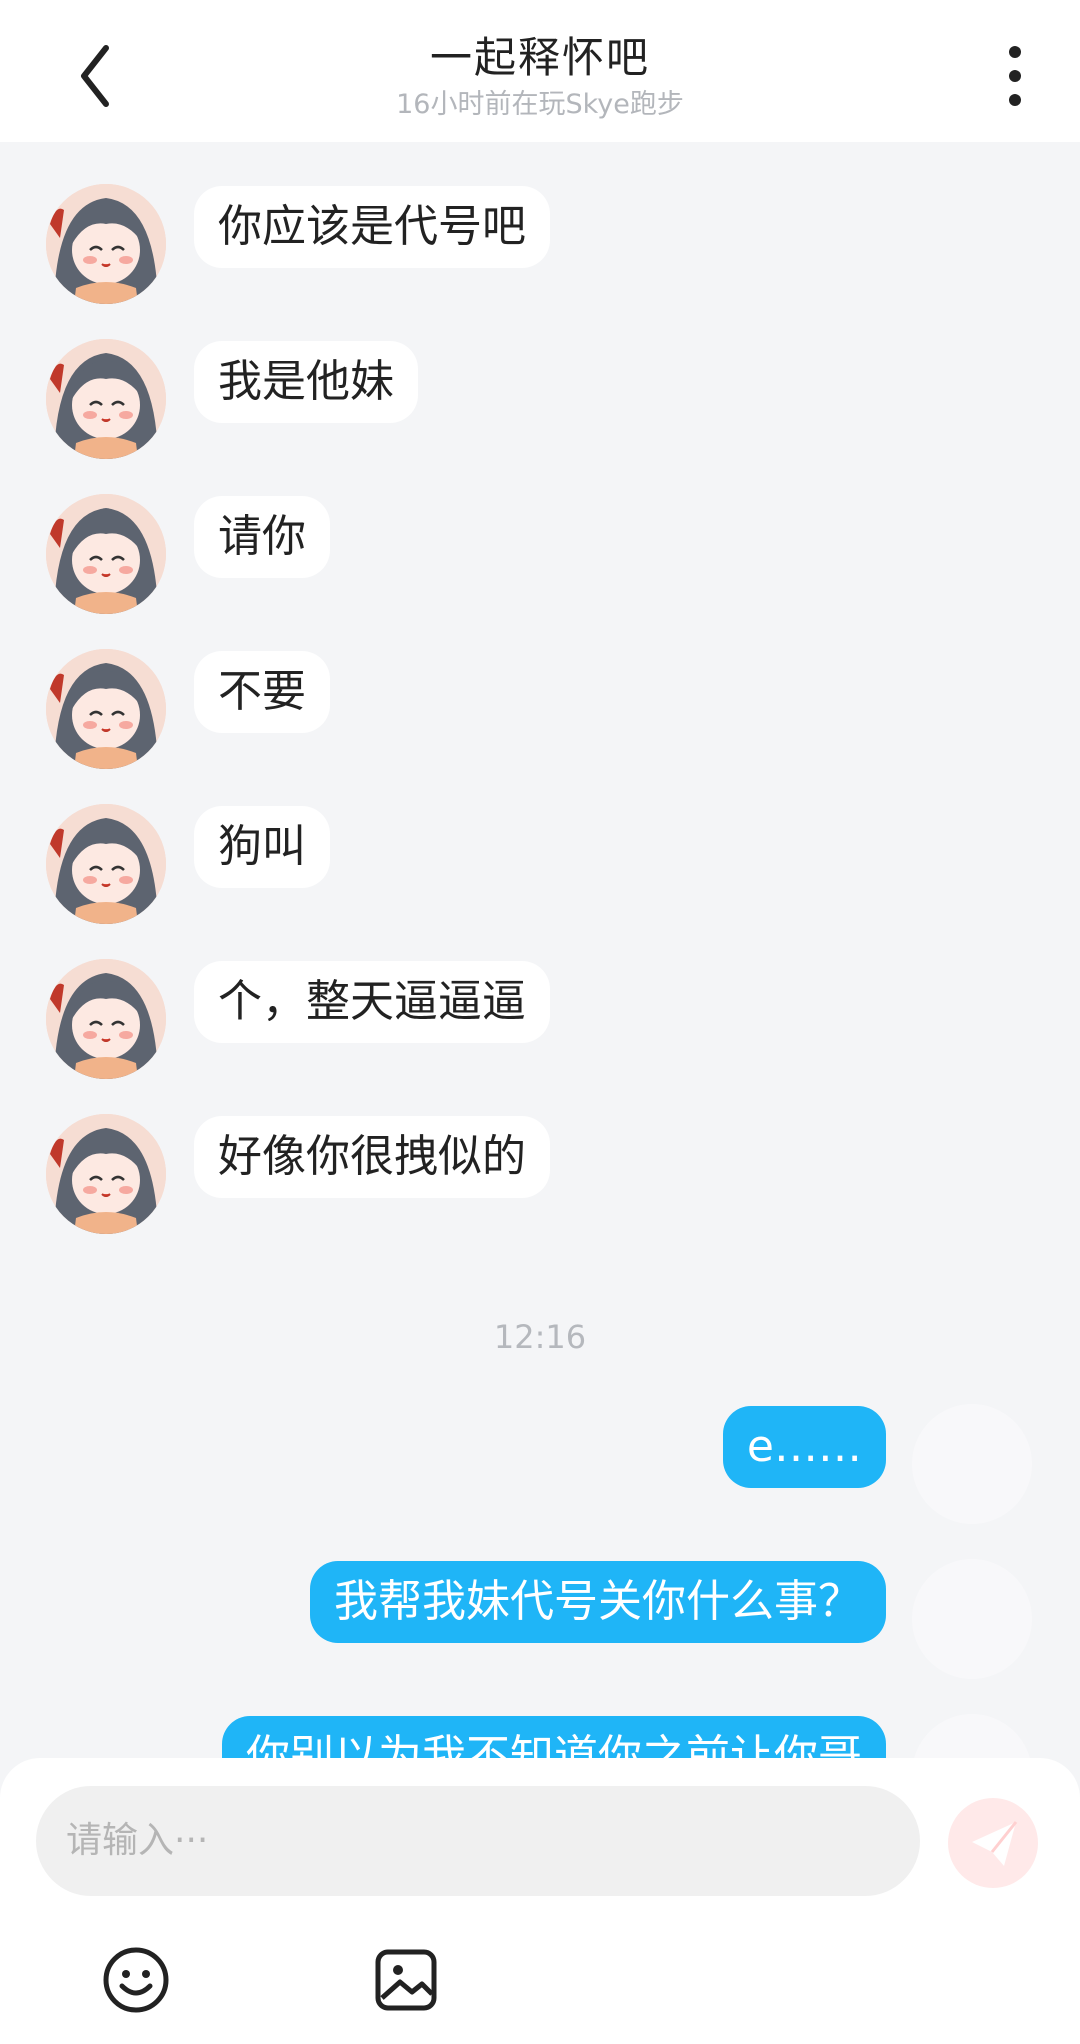 This screenshot has height=2044, width=1080. Describe the element at coordinates (262, 692) in the screenshot. I see `incoming-message-bubble: 不要` at that location.